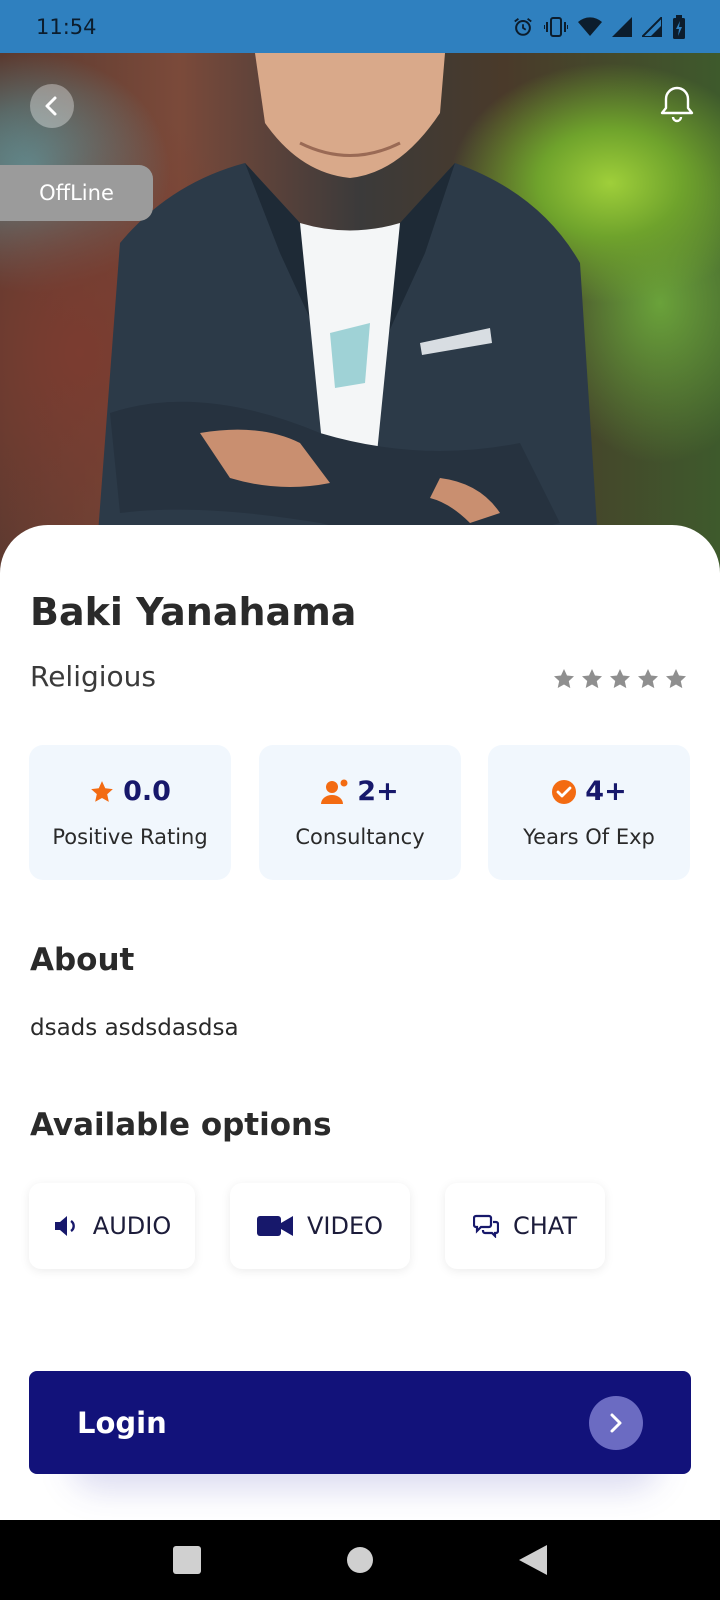  I want to click on chevron-left-icon, so click(51, 106).